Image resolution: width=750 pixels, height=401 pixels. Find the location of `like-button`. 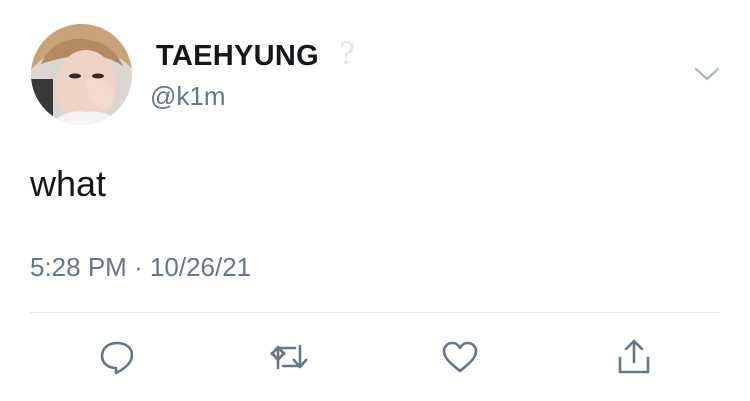

like-button is located at coordinates (460, 357).